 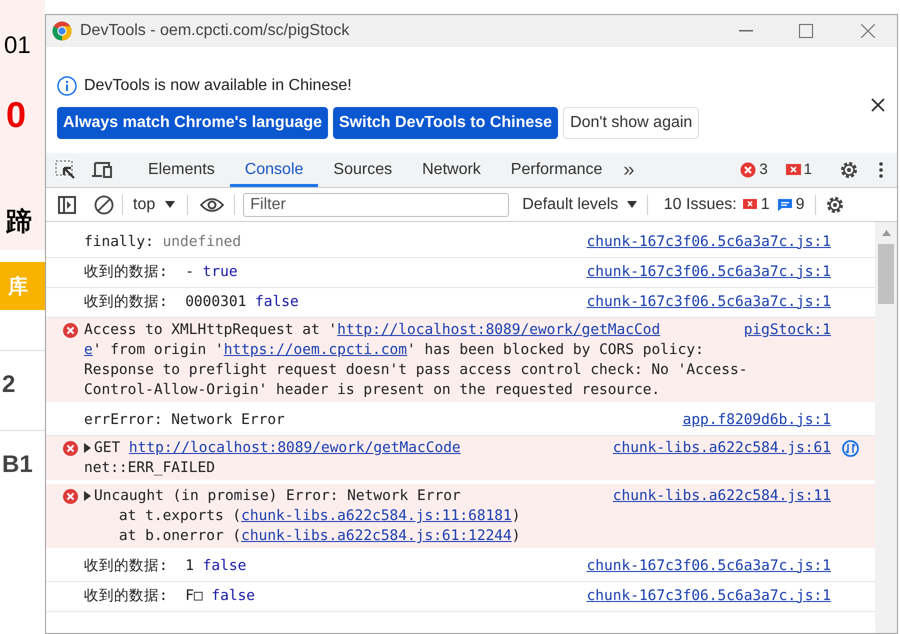 I want to click on eye-icon, so click(x=212, y=204).